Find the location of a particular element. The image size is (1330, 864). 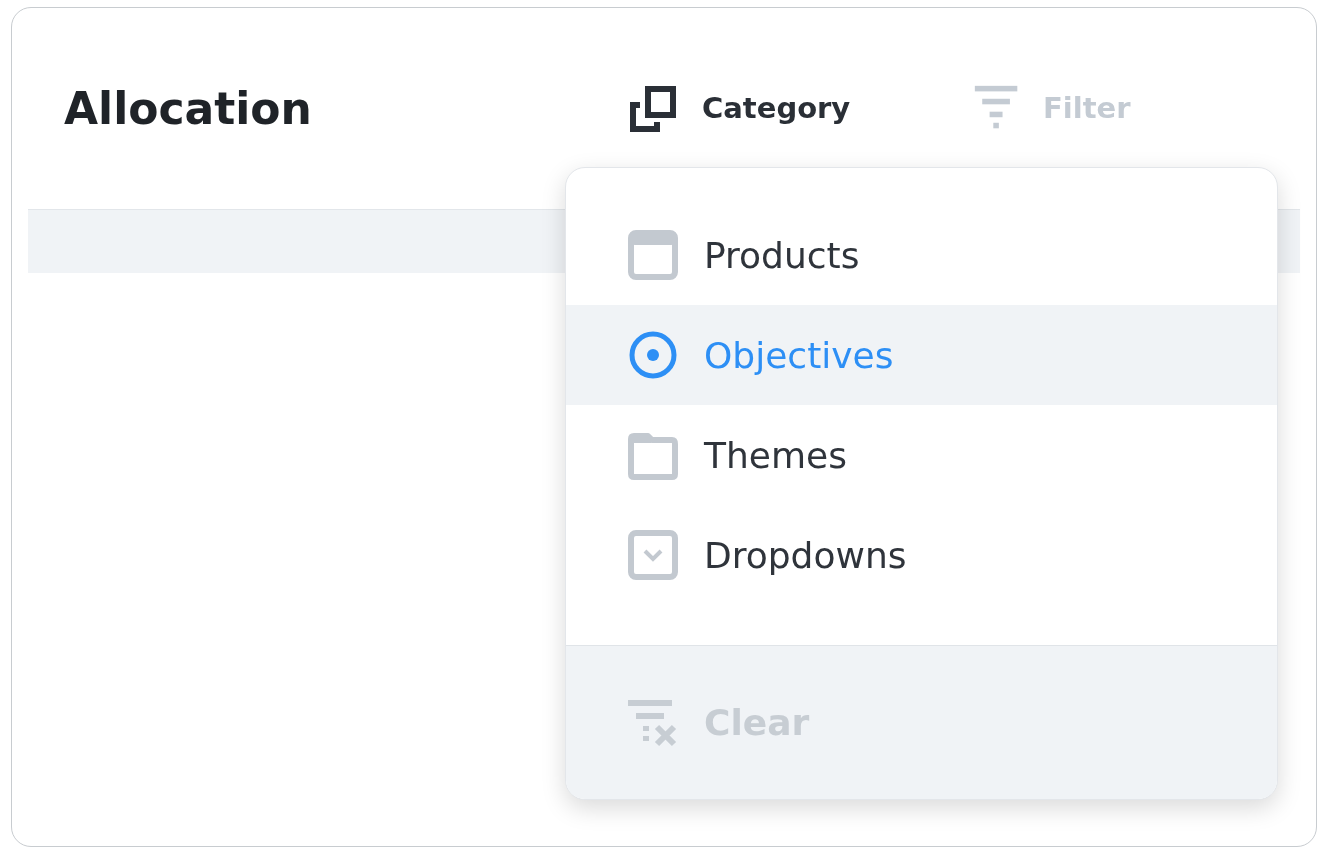

panel-title: Allocation is located at coordinates (188, 108).